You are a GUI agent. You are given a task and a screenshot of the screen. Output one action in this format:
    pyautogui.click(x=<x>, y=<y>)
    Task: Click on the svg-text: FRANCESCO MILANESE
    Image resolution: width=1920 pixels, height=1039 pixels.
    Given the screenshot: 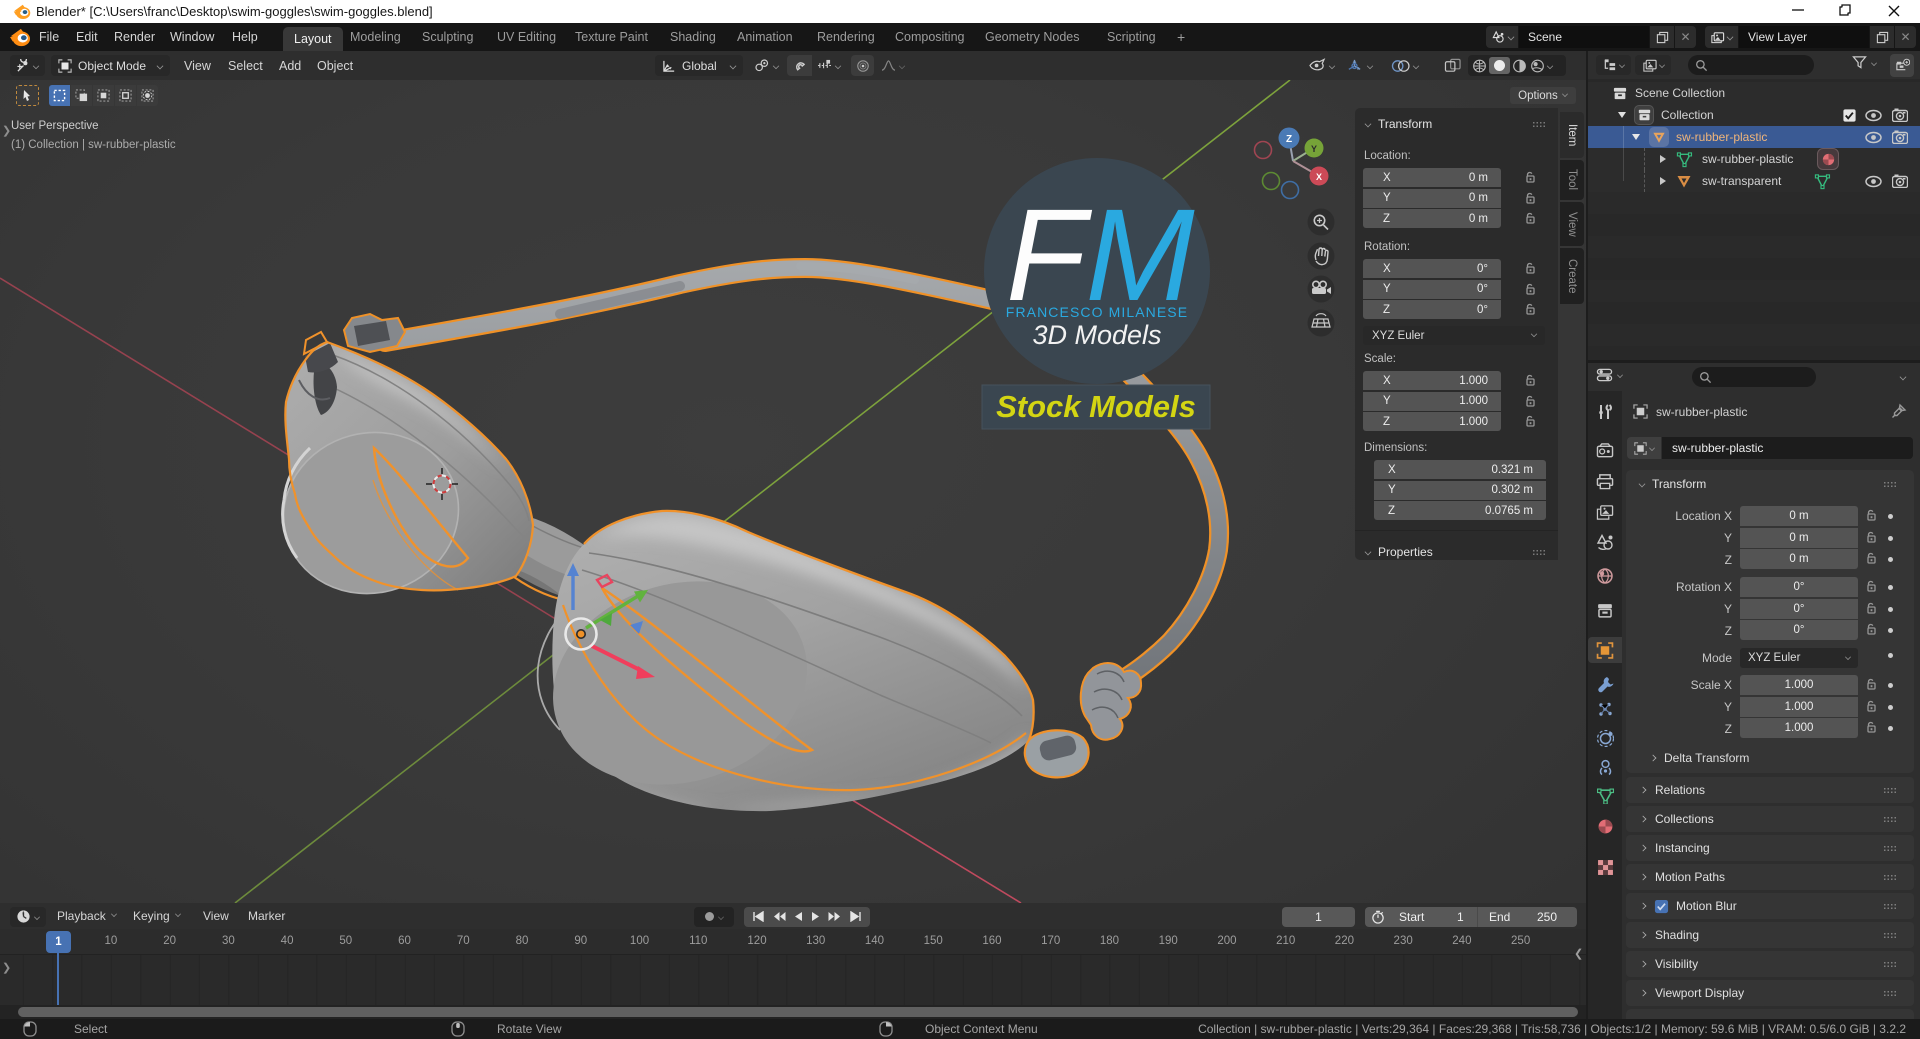 What is the action you would take?
    pyautogui.click(x=1097, y=312)
    